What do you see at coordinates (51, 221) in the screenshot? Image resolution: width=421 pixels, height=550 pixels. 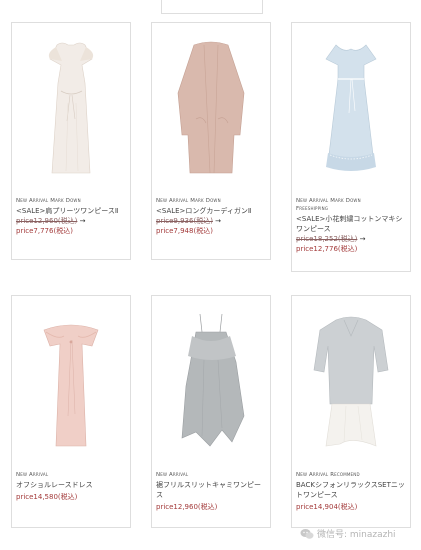 I see `original-price: price12,960(税込) →` at bounding box center [51, 221].